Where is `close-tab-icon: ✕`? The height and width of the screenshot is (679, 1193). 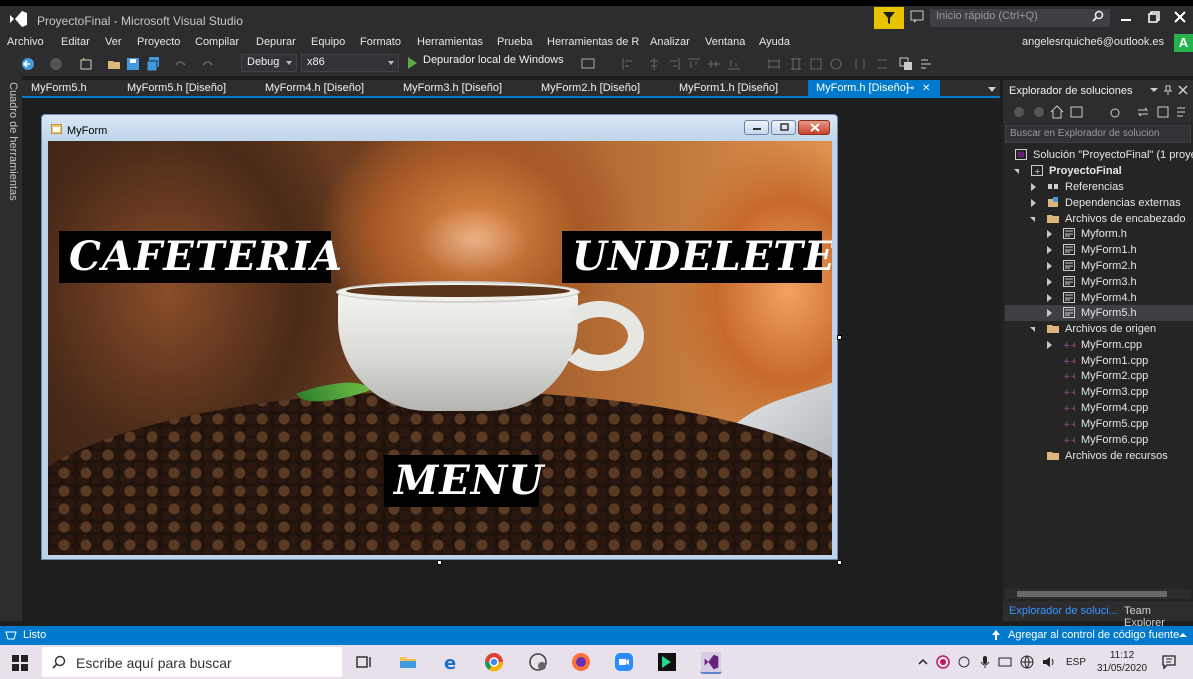
close-tab-icon: ✕ is located at coordinates (926, 88).